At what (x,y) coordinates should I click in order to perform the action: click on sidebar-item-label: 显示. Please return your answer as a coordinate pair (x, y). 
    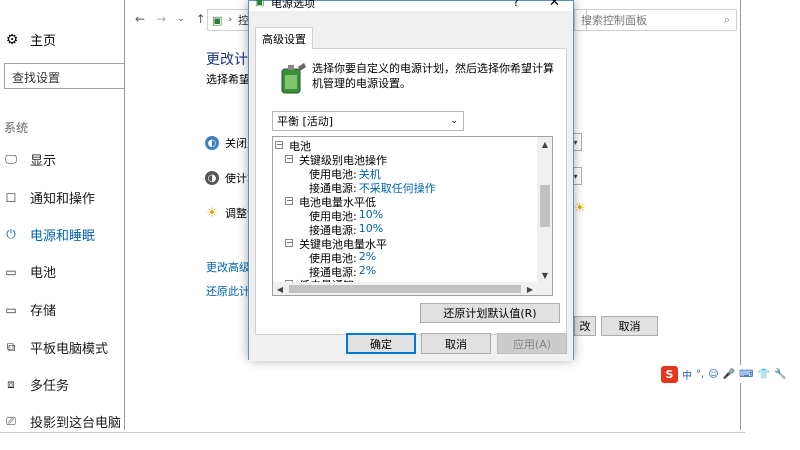
    Looking at the image, I should click on (43, 161).